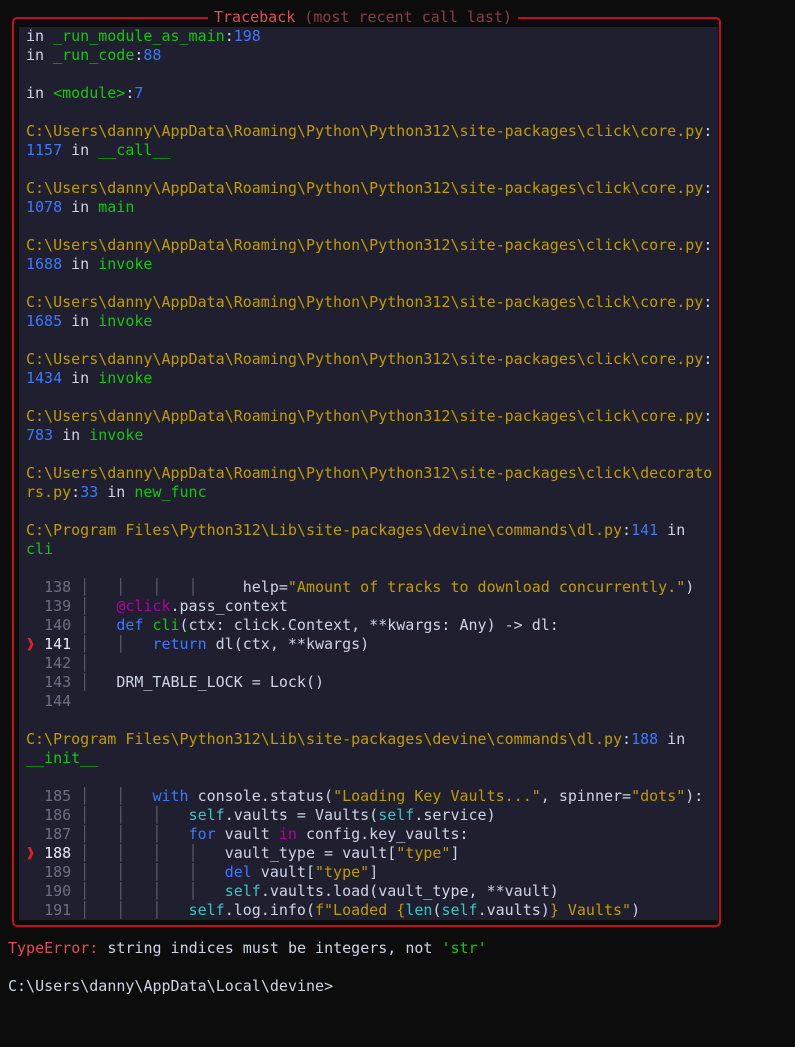  I want to click on code-token: DRM_TABLE_LOCK = Lock(), so click(220, 682).